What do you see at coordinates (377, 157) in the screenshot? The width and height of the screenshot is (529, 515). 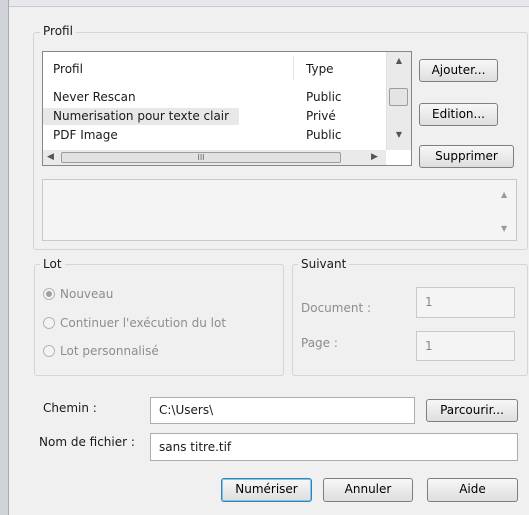 I see `scroll-right-icon: ▶` at bounding box center [377, 157].